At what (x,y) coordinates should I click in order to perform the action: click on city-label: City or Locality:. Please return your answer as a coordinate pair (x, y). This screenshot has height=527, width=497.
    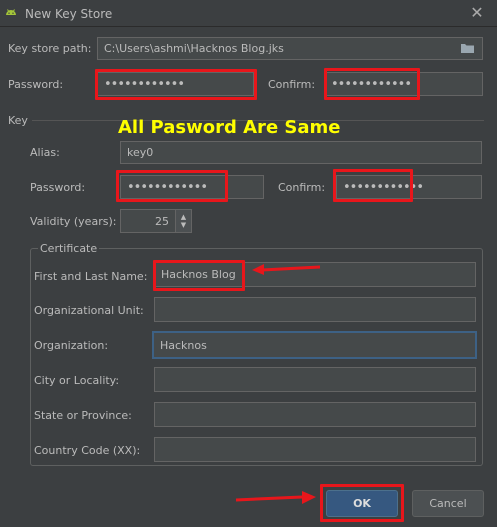
    Looking at the image, I should click on (77, 380).